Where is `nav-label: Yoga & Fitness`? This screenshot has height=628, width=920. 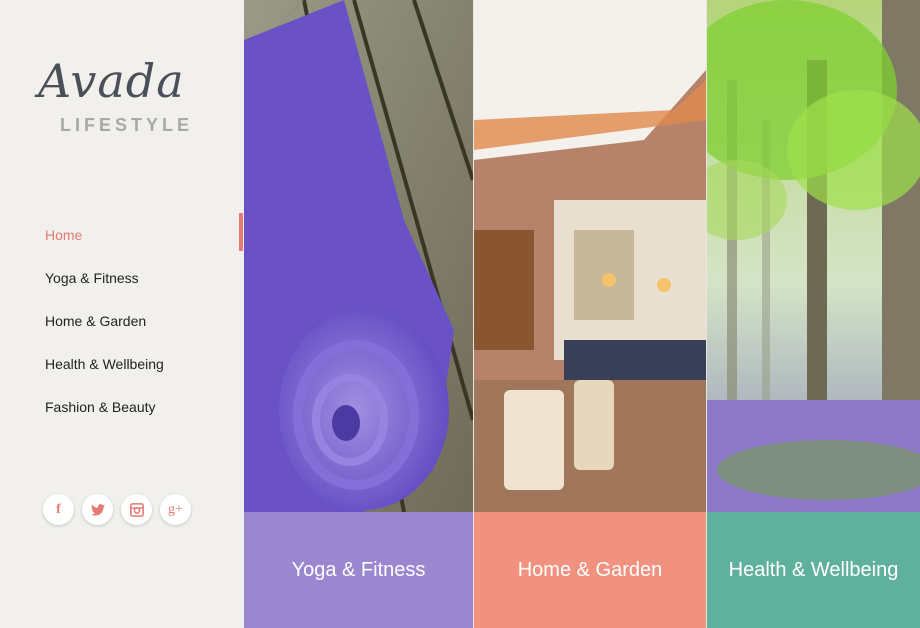
nav-label: Yoga & Fitness is located at coordinates (92, 277).